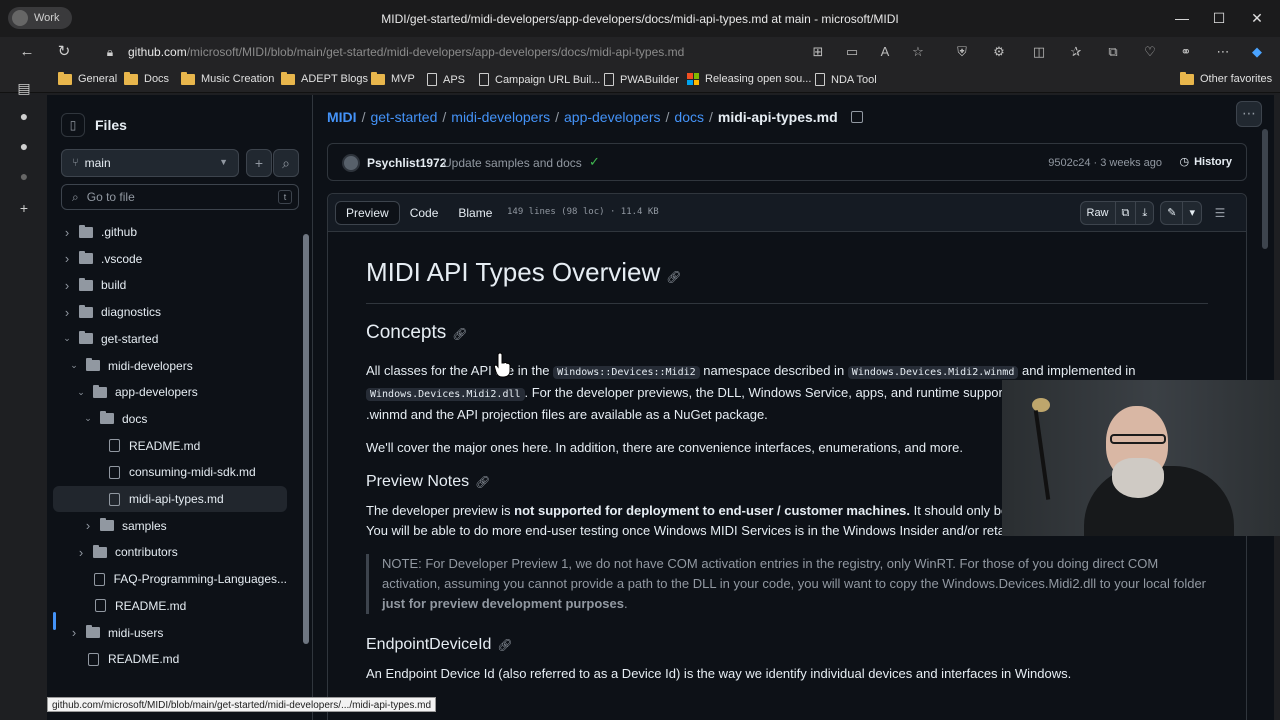 The image size is (1280, 720). What do you see at coordinates (689, 117) in the screenshot?
I see `breadcrumb-link: docs` at bounding box center [689, 117].